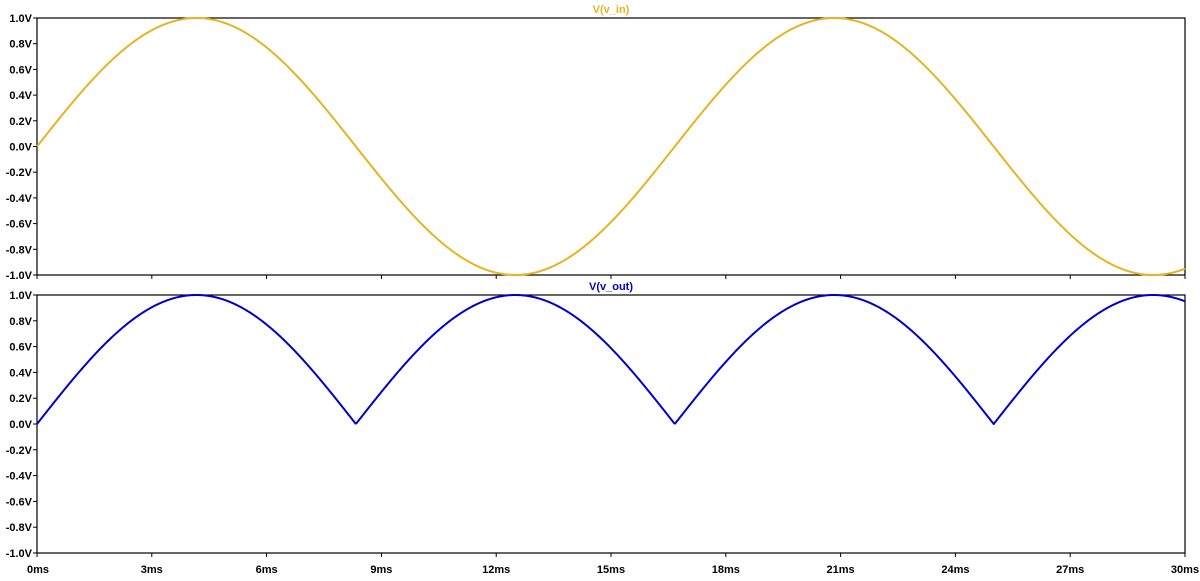  I want to click on x-tick-label: 6ms, so click(267, 570).